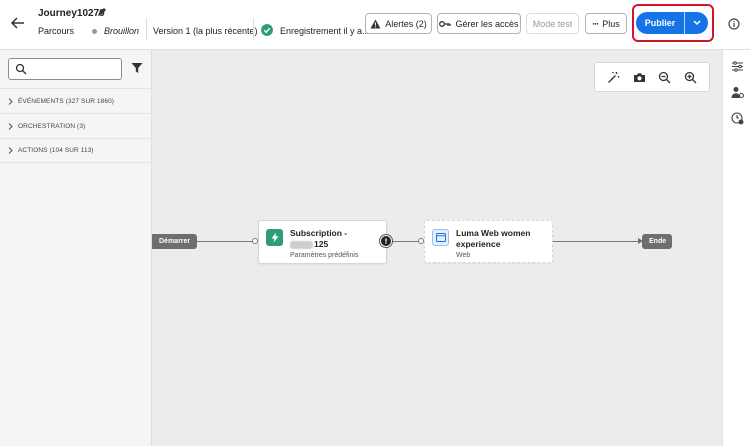  I want to click on section-events: ÉVÉNEMENTS (327 SUR 1860), so click(76, 100).